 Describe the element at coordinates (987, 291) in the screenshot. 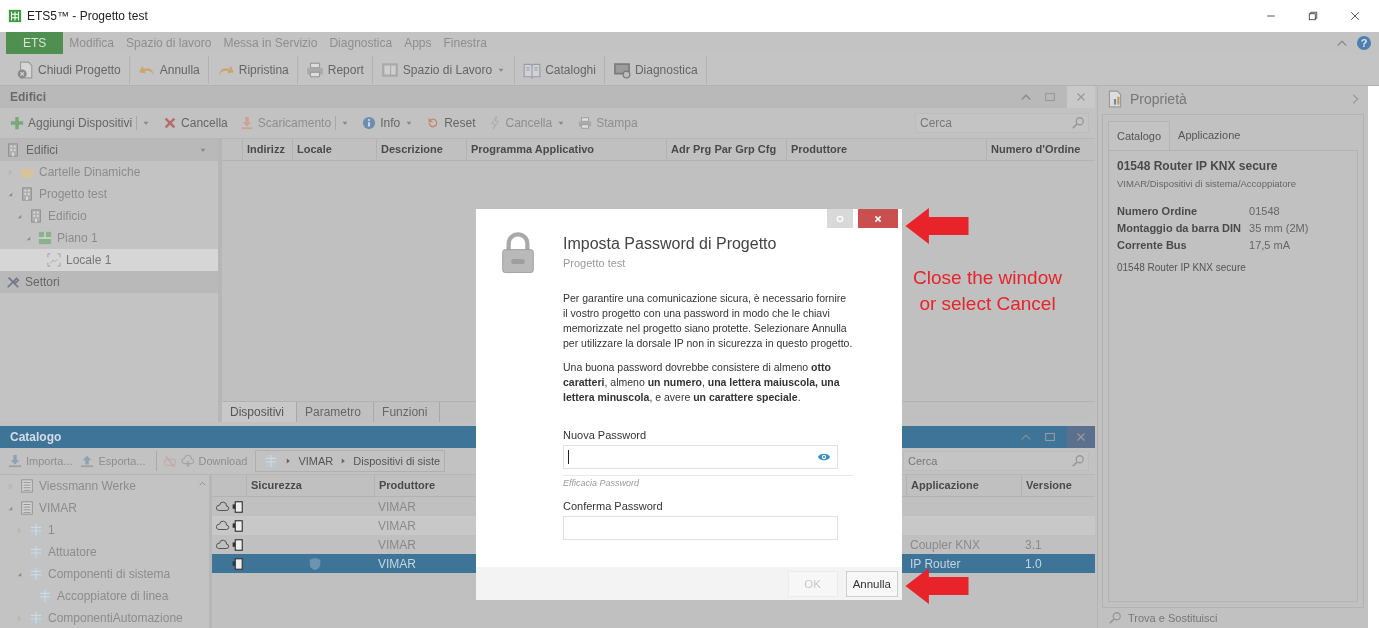

I see `annotation-text: Close the window or select Cancel` at that location.